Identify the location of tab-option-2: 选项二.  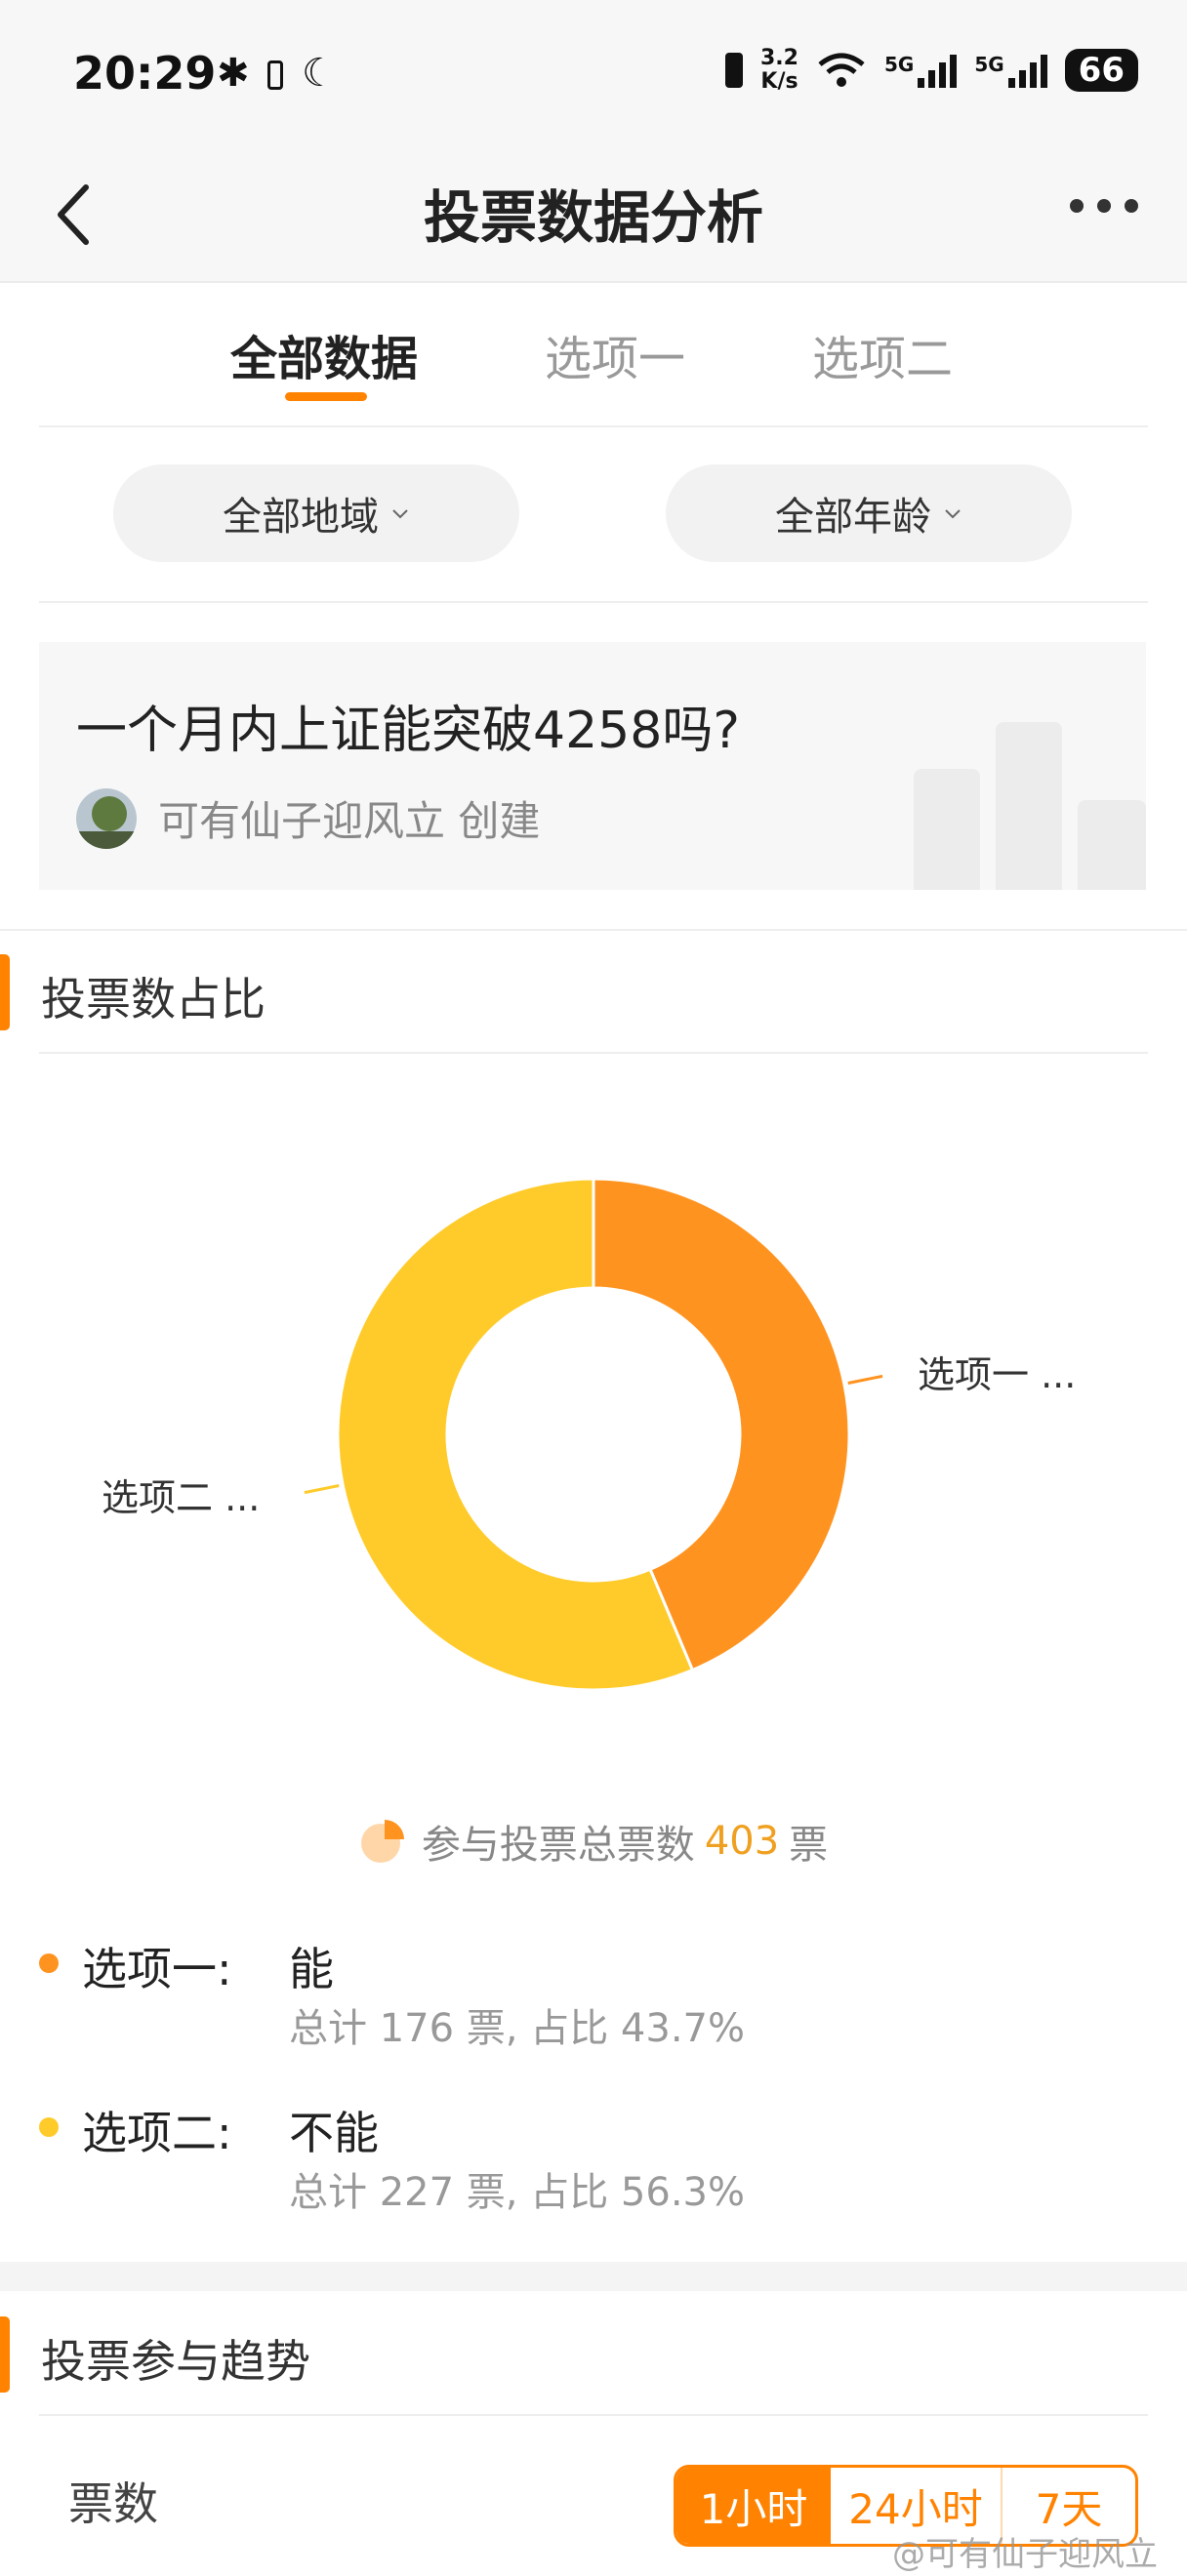
(882, 354).